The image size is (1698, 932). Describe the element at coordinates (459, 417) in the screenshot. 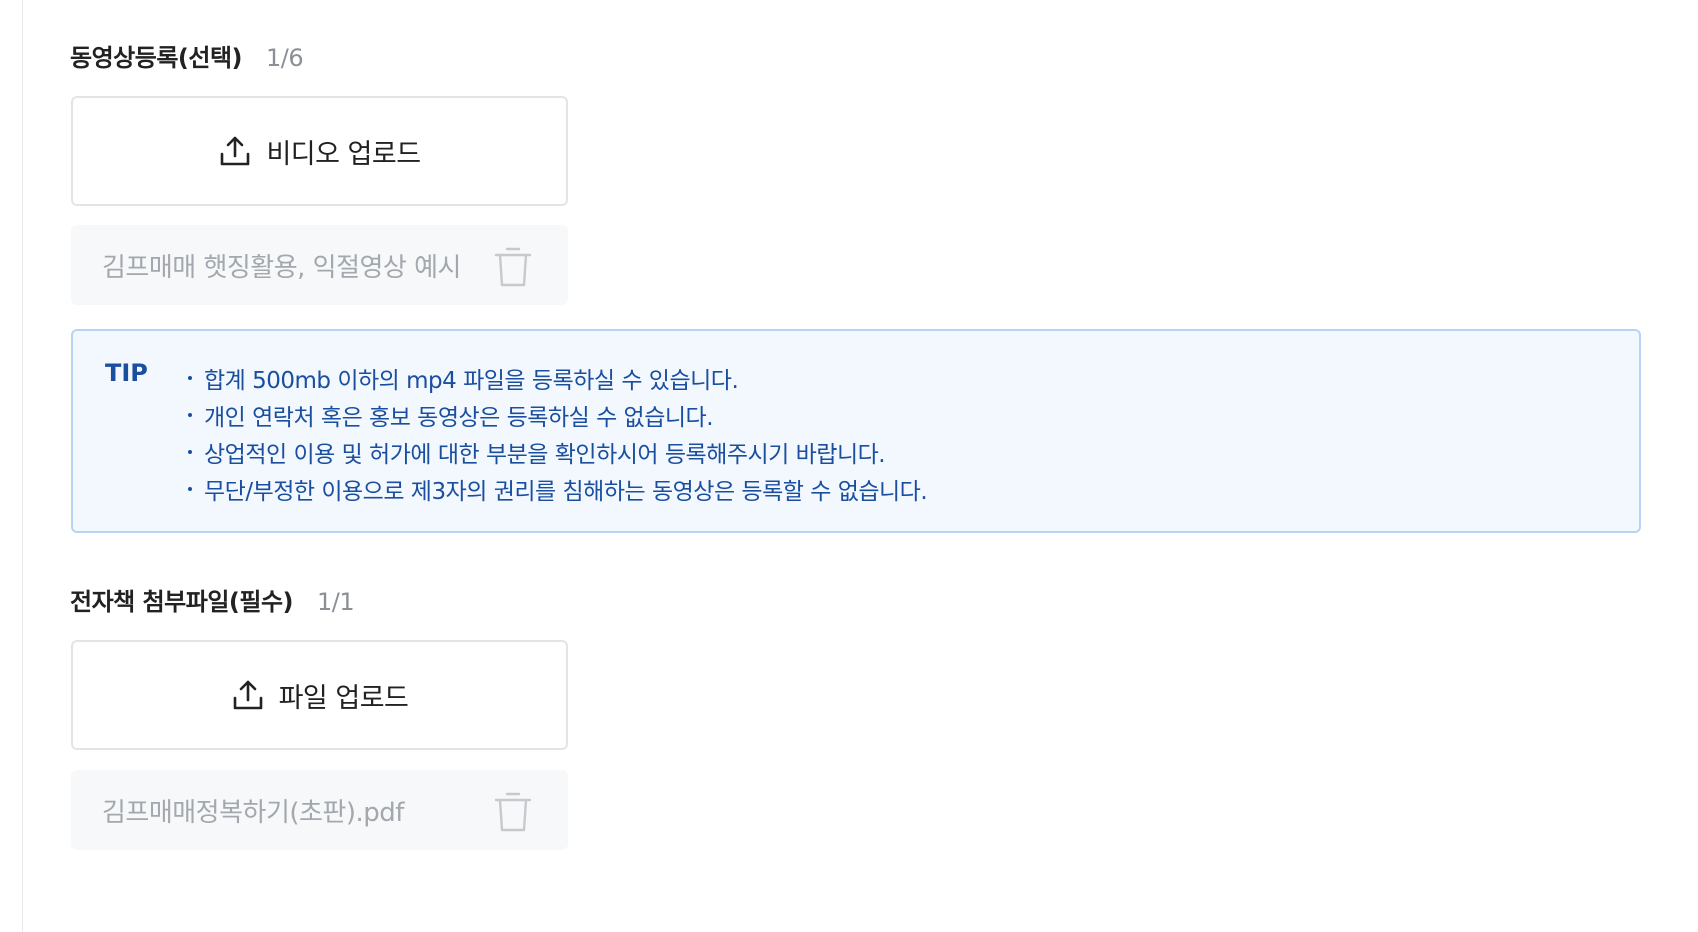

I see `tip-item-text: 개인 연락처 혹은 홍보 동영상은 등록하실 수 없습니다.` at that location.